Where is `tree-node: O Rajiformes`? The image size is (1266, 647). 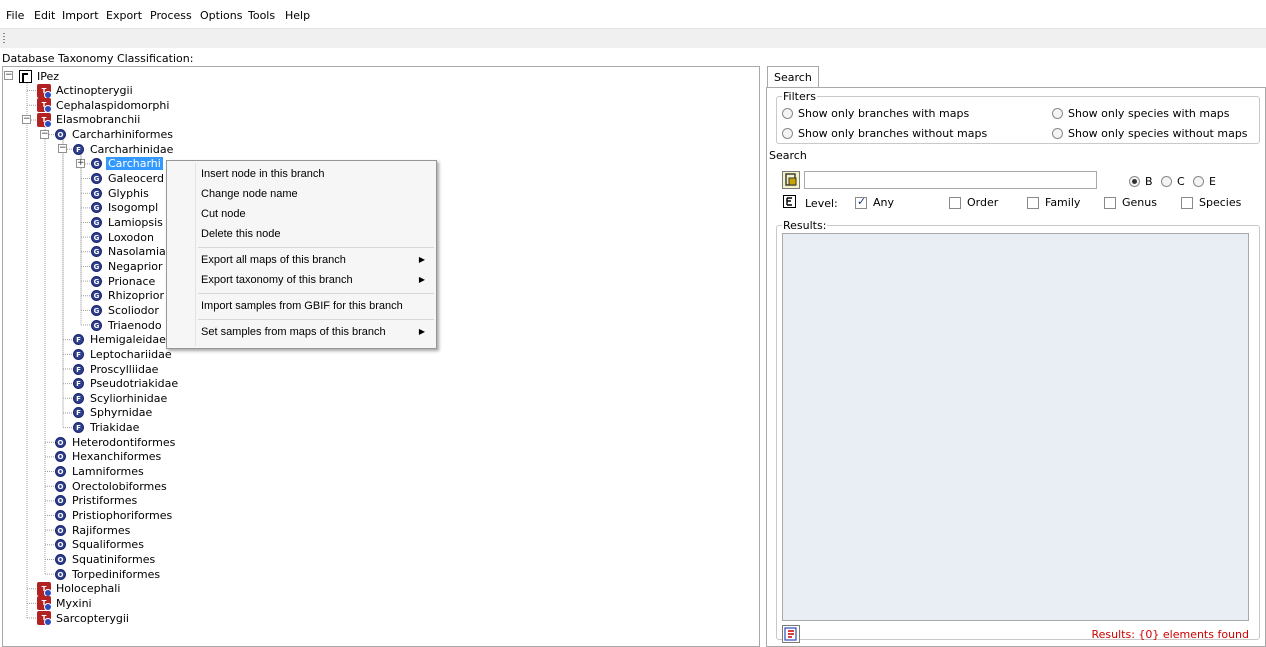 tree-node: O Rajiformes is located at coordinates (93, 530).